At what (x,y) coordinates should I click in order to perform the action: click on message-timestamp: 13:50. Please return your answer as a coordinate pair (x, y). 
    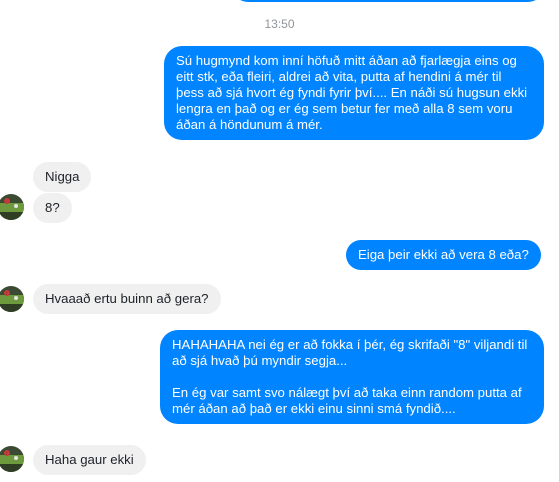
    Looking at the image, I should click on (279, 24).